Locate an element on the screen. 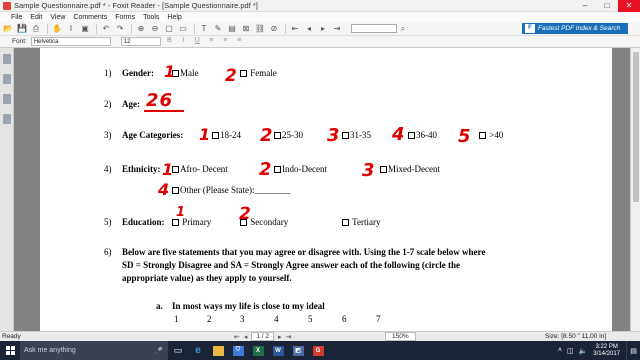  close-icon: ✕ is located at coordinates (629, 6).